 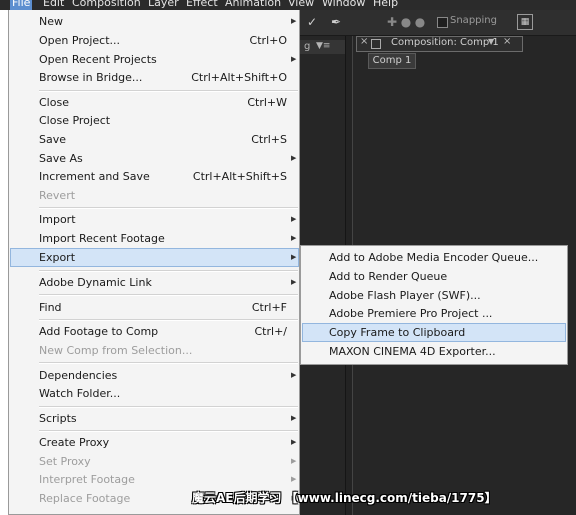 I want to click on menu-item-browse-in-bridge: Browse in Bridge... Ctrl+Alt+Shift+O, so click(x=154, y=77).